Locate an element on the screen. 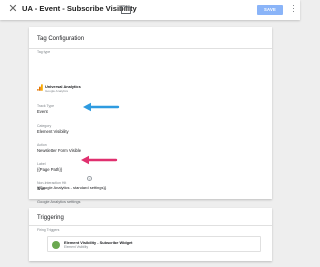  track-type-label: Track Type is located at coordinates (46, 106).